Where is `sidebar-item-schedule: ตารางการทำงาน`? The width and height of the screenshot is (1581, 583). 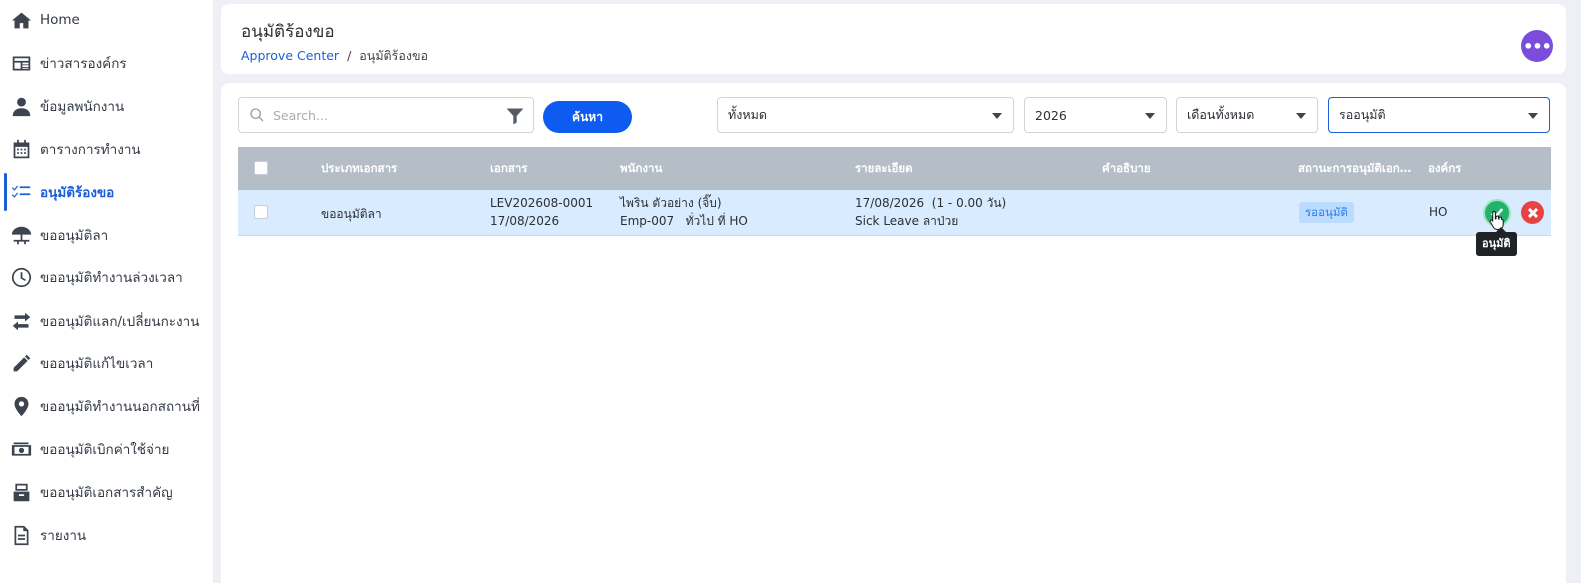
sidebar-item-schedule: ตารางการทำงาน is located at coordinates (106, 149).